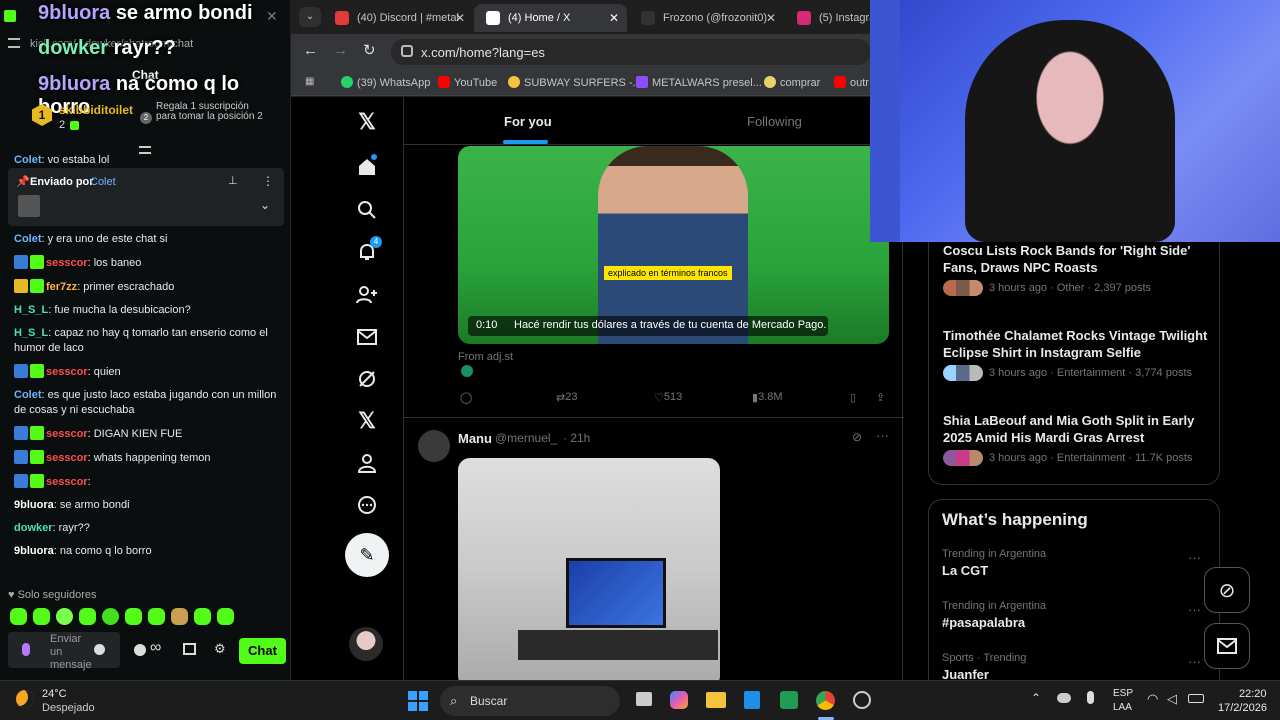 This screenshot has height=720, width=1280. What do you see at coordinates (268, 181) in the screenshot?
I see `more-icon: ⋮` at bounding box center [268, 181].